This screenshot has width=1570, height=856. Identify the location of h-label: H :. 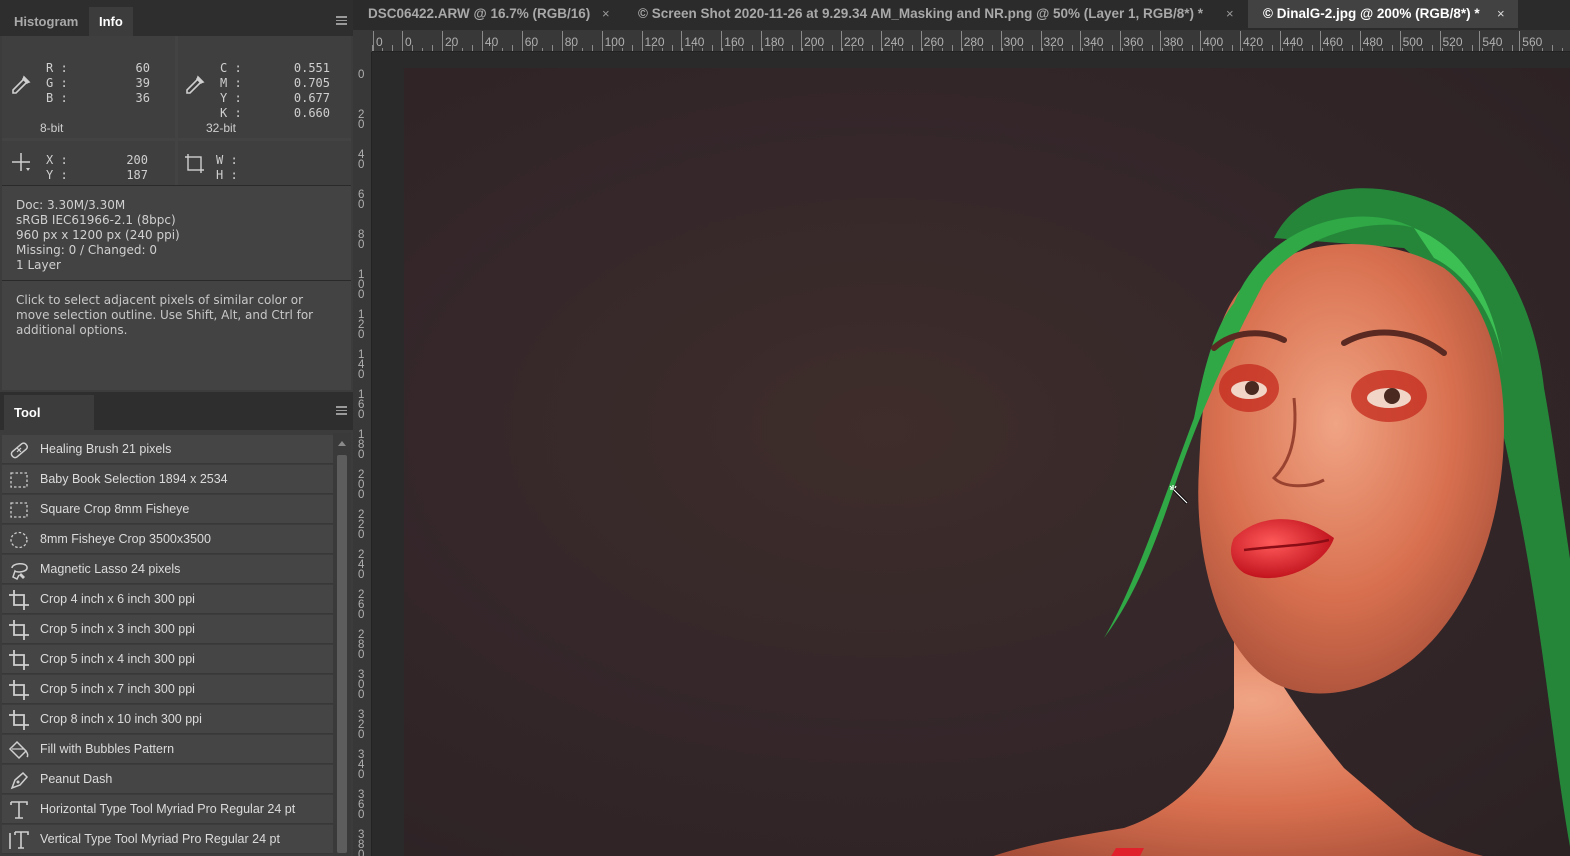
(227, 175).